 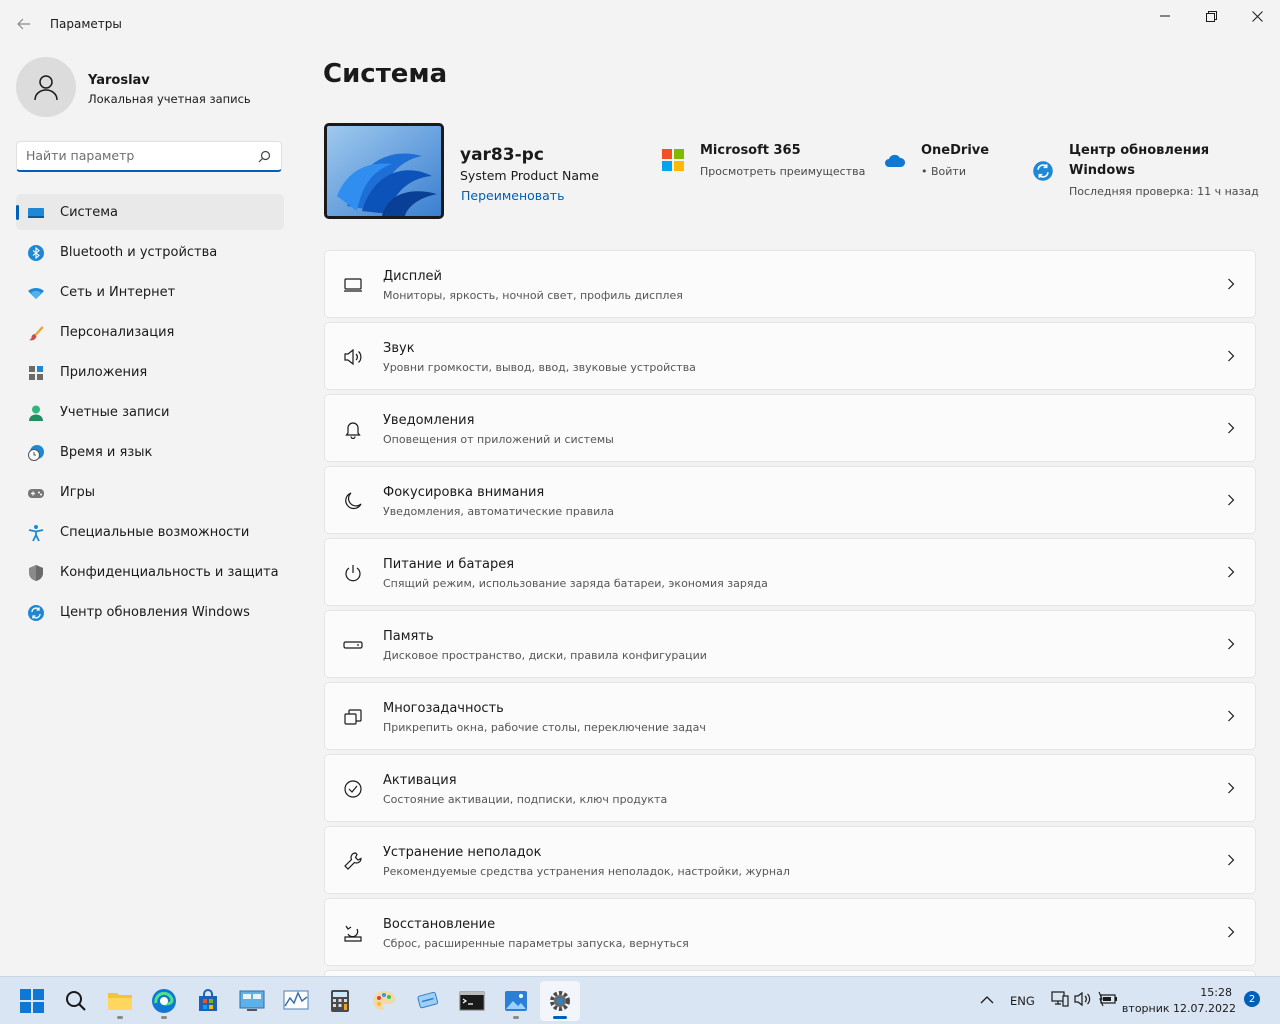 I want to click on minimize-button, so click(x=1165, y=16).